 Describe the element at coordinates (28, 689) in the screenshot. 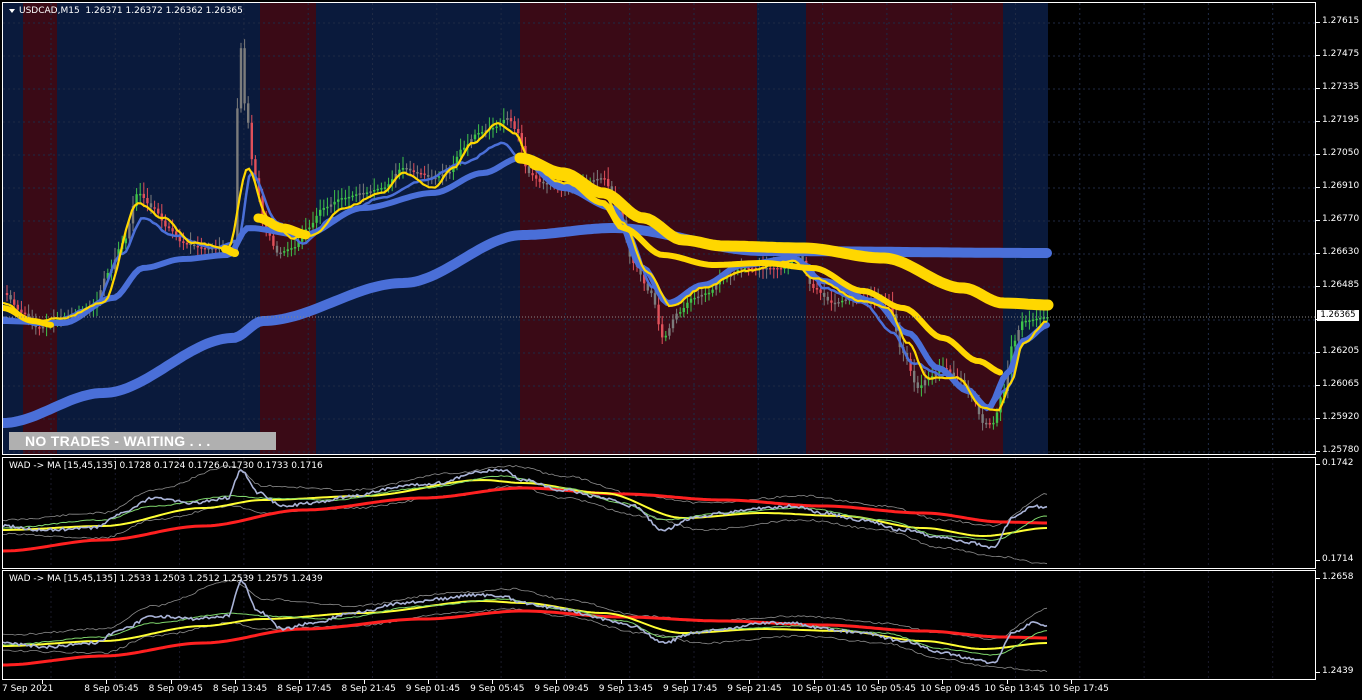

I see `time-label: 7 Sep 2021` at that location.